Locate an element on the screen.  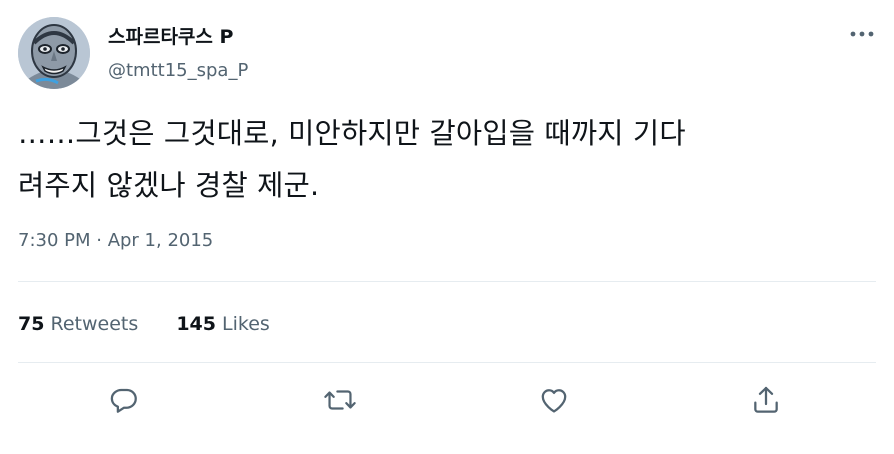
more-icon is located at coordinates (862, 34).